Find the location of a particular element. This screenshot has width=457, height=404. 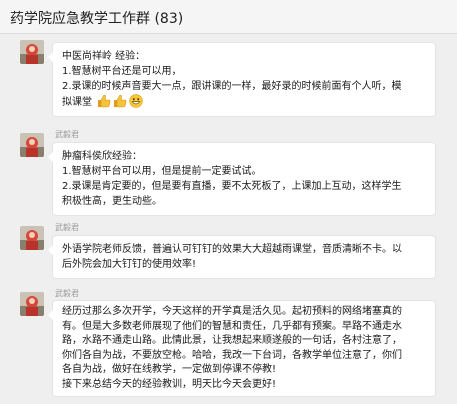

message-line: 中医尚祥岭 经验： is located at coordinates (104, 56).